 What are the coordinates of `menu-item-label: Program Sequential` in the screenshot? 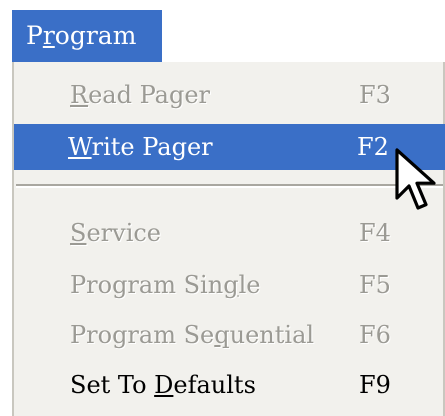 It's located at (192, 335).